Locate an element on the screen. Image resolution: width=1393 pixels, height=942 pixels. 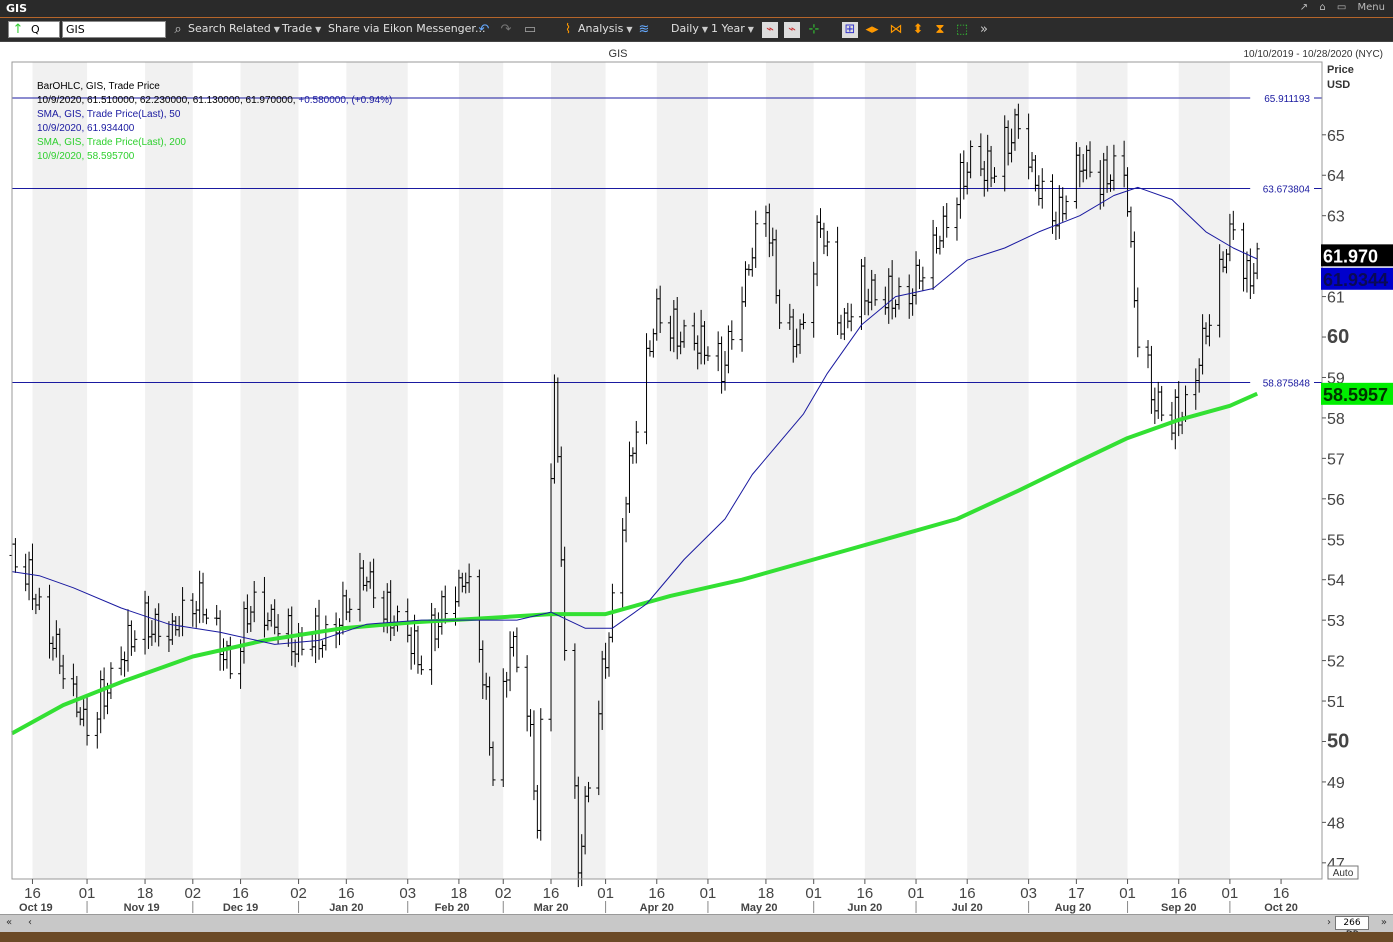
scroll-next-icon: › is located at coordinates (1329, 922).